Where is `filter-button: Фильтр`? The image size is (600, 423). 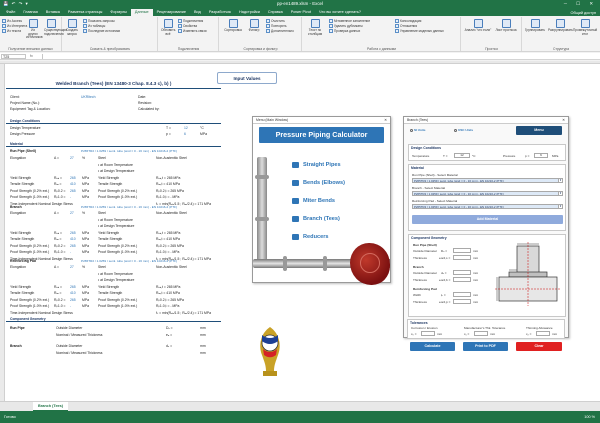 filter-button: Фильтр is located at coordinates (254, 26).